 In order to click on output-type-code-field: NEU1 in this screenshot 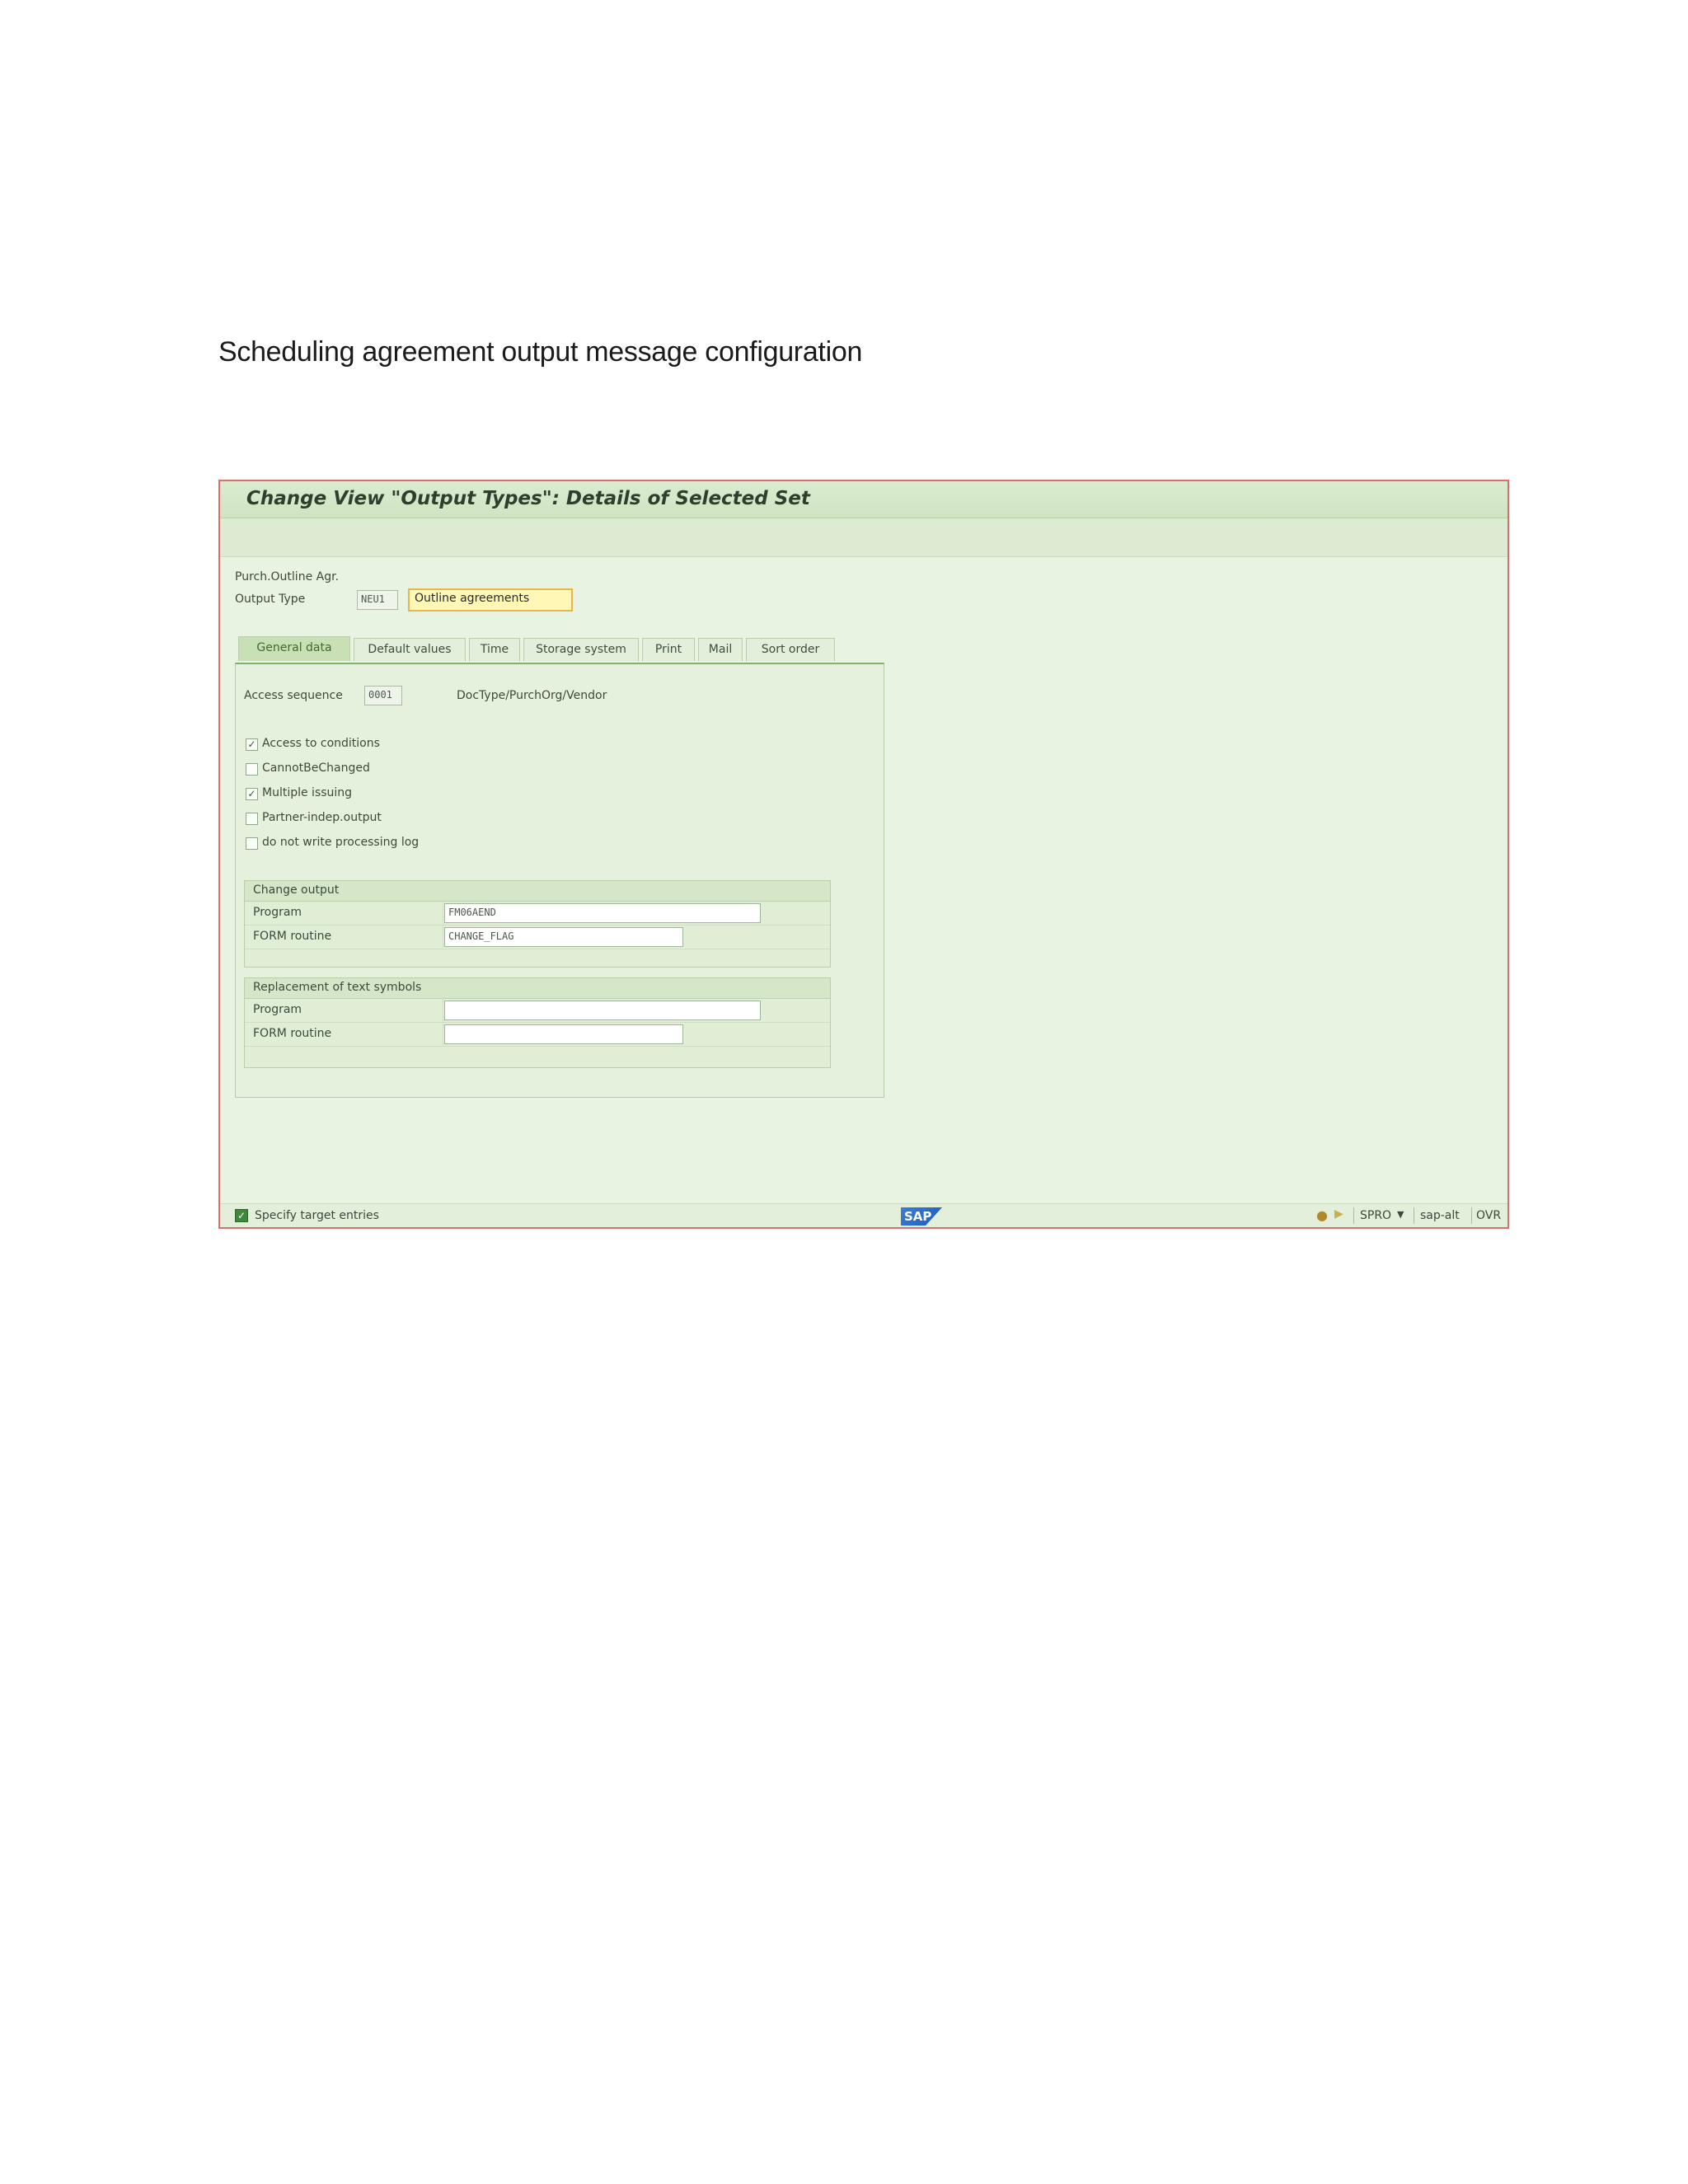, I will do `click(378, 600)`.